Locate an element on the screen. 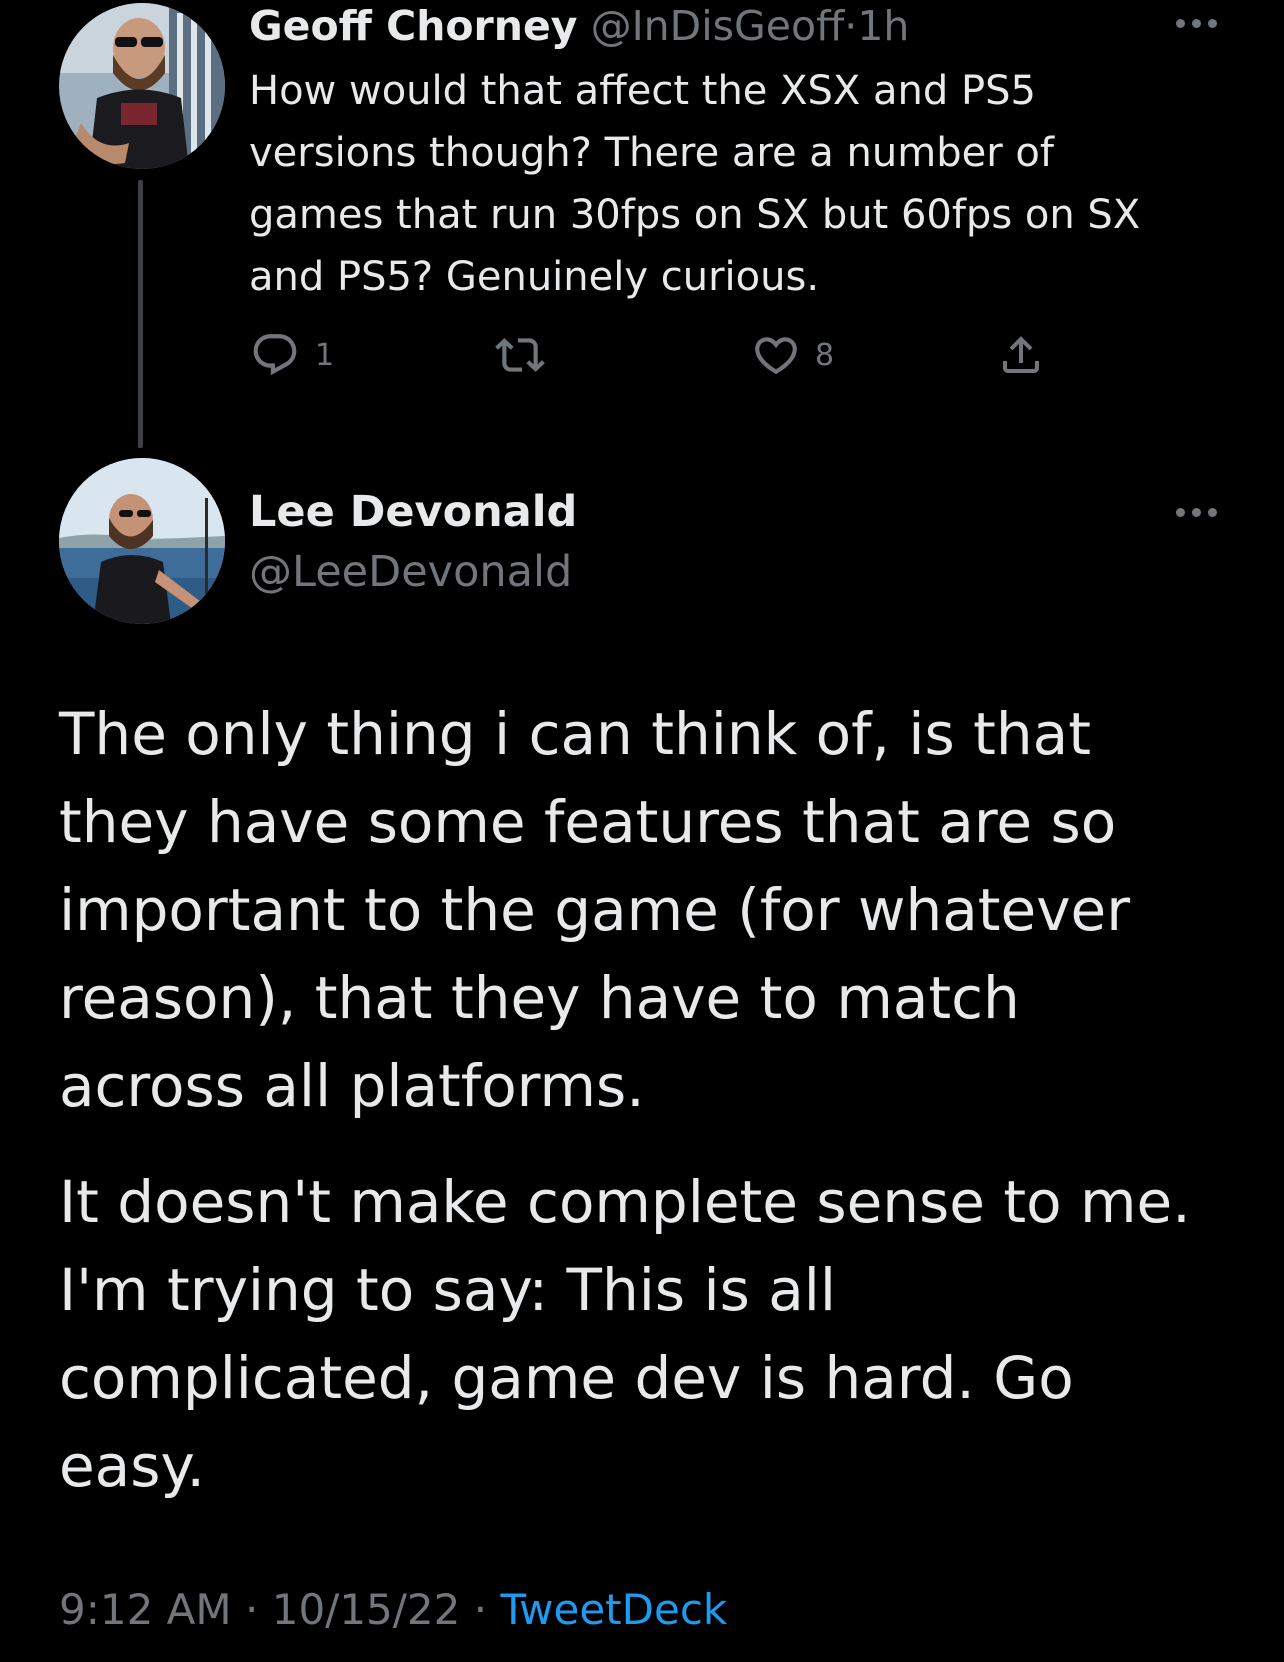  share-button is located at coordinates (1021, 355).